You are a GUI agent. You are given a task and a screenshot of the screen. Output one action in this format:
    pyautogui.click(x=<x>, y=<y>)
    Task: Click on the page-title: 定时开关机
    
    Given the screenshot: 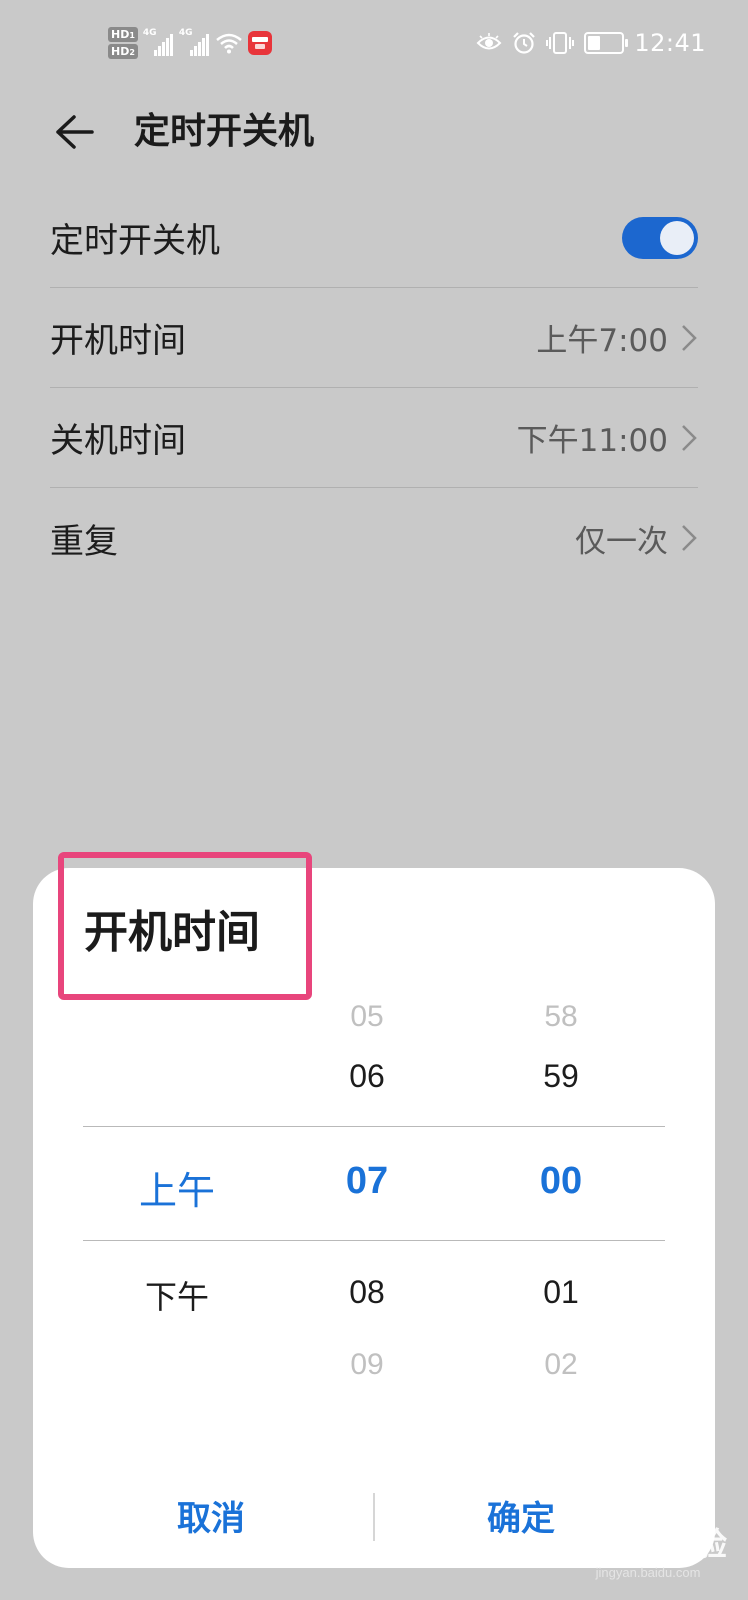 What is the action you would take?
    pyautogui.click(x=224, y=131)
    